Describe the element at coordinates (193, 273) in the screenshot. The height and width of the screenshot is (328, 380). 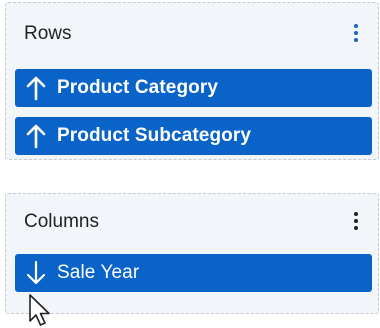
I see `columns-field-sale-year: Sale Year` at that location.